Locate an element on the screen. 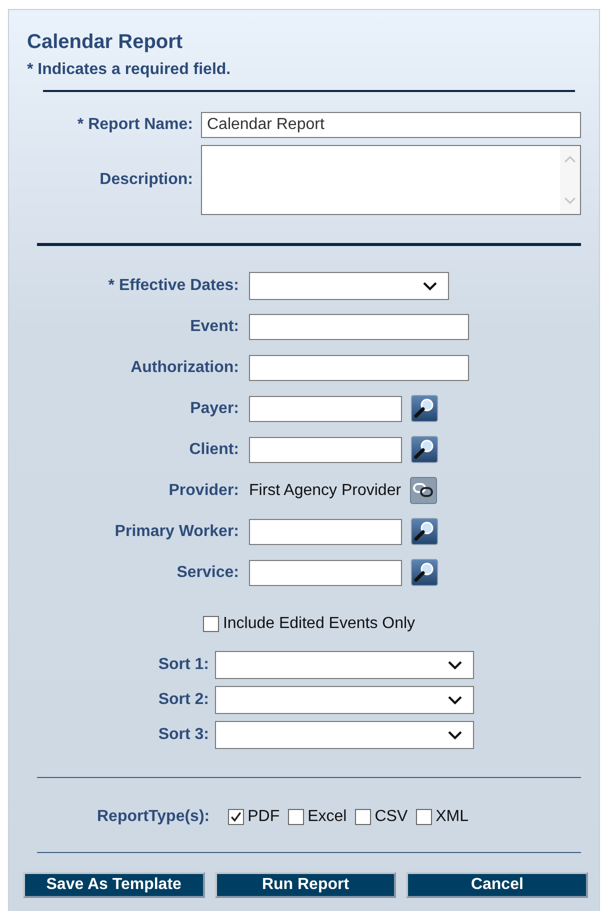 The height and width of the screenshot is (911, 609). field-label: Sort 1: is located at coordinates (183, 665).